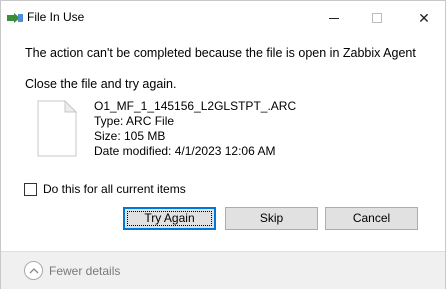  I want to click on do-for-all-label: Do this for all current items, so click(114, 189).